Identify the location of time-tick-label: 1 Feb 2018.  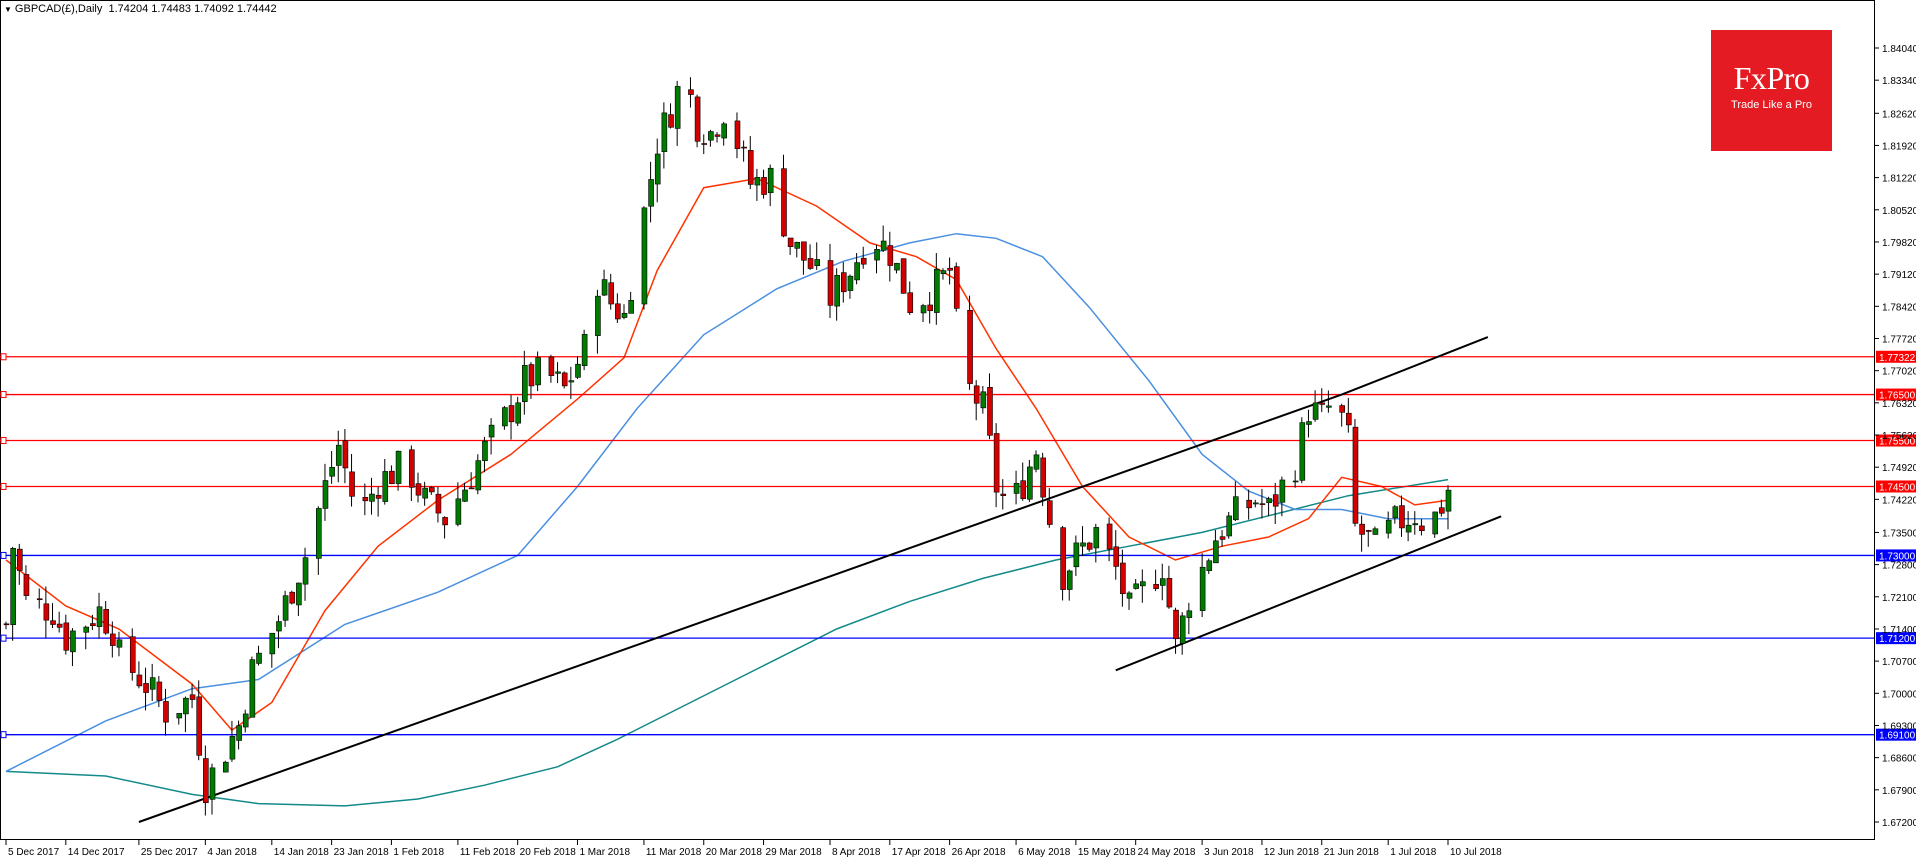
(418, 852).